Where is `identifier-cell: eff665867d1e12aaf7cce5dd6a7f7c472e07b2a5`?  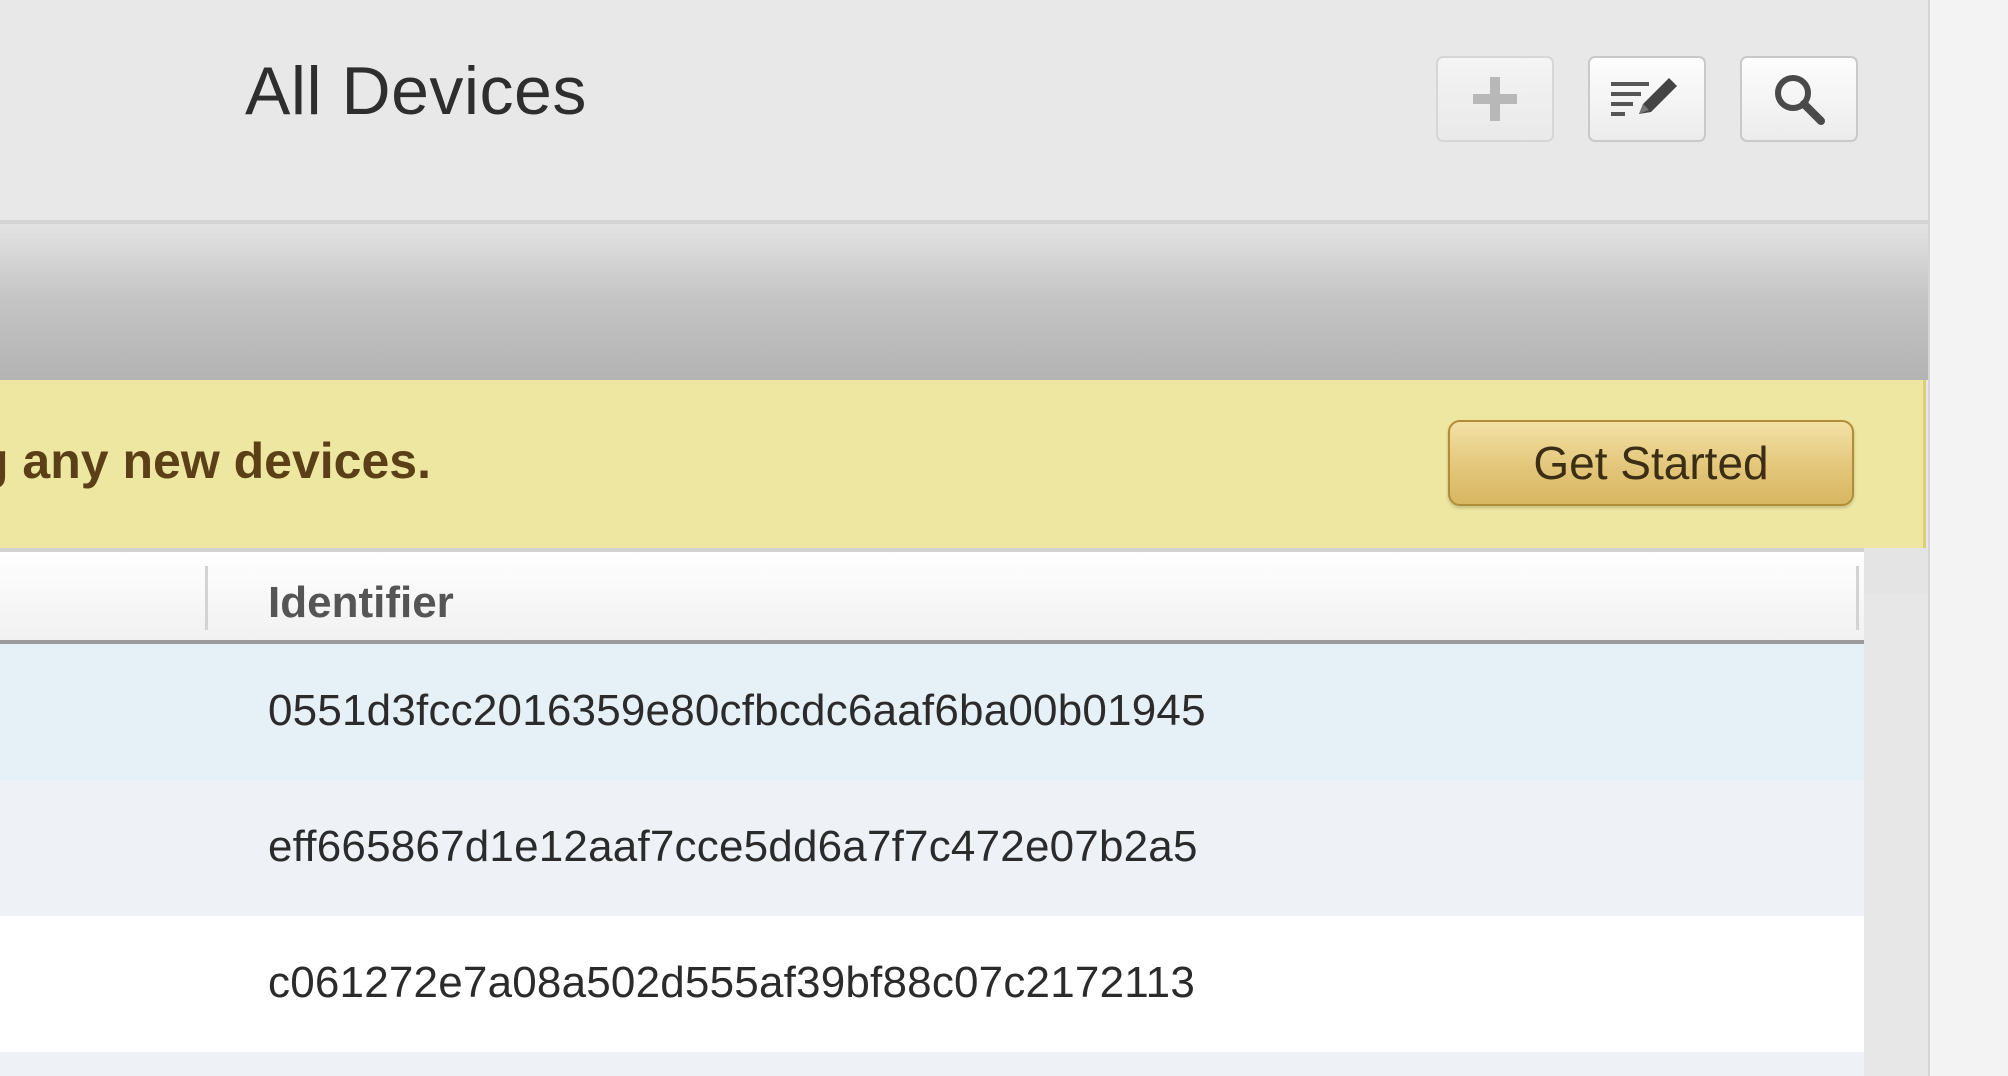 identifier-cell: eff665867d1e12aaf7cce5dd6a7f7c472e07b2a5 is located at coordinates (733, 846).